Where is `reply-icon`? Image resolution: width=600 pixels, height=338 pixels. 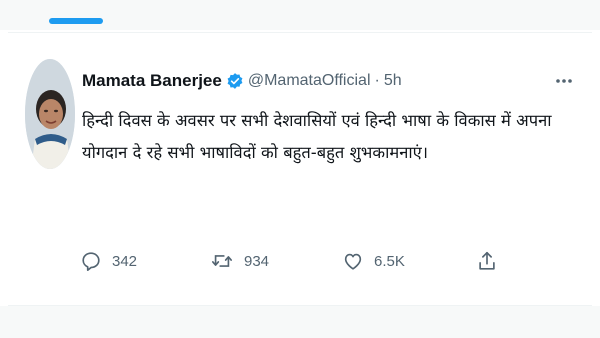 reply-icon is located at coordinates (91, 261).